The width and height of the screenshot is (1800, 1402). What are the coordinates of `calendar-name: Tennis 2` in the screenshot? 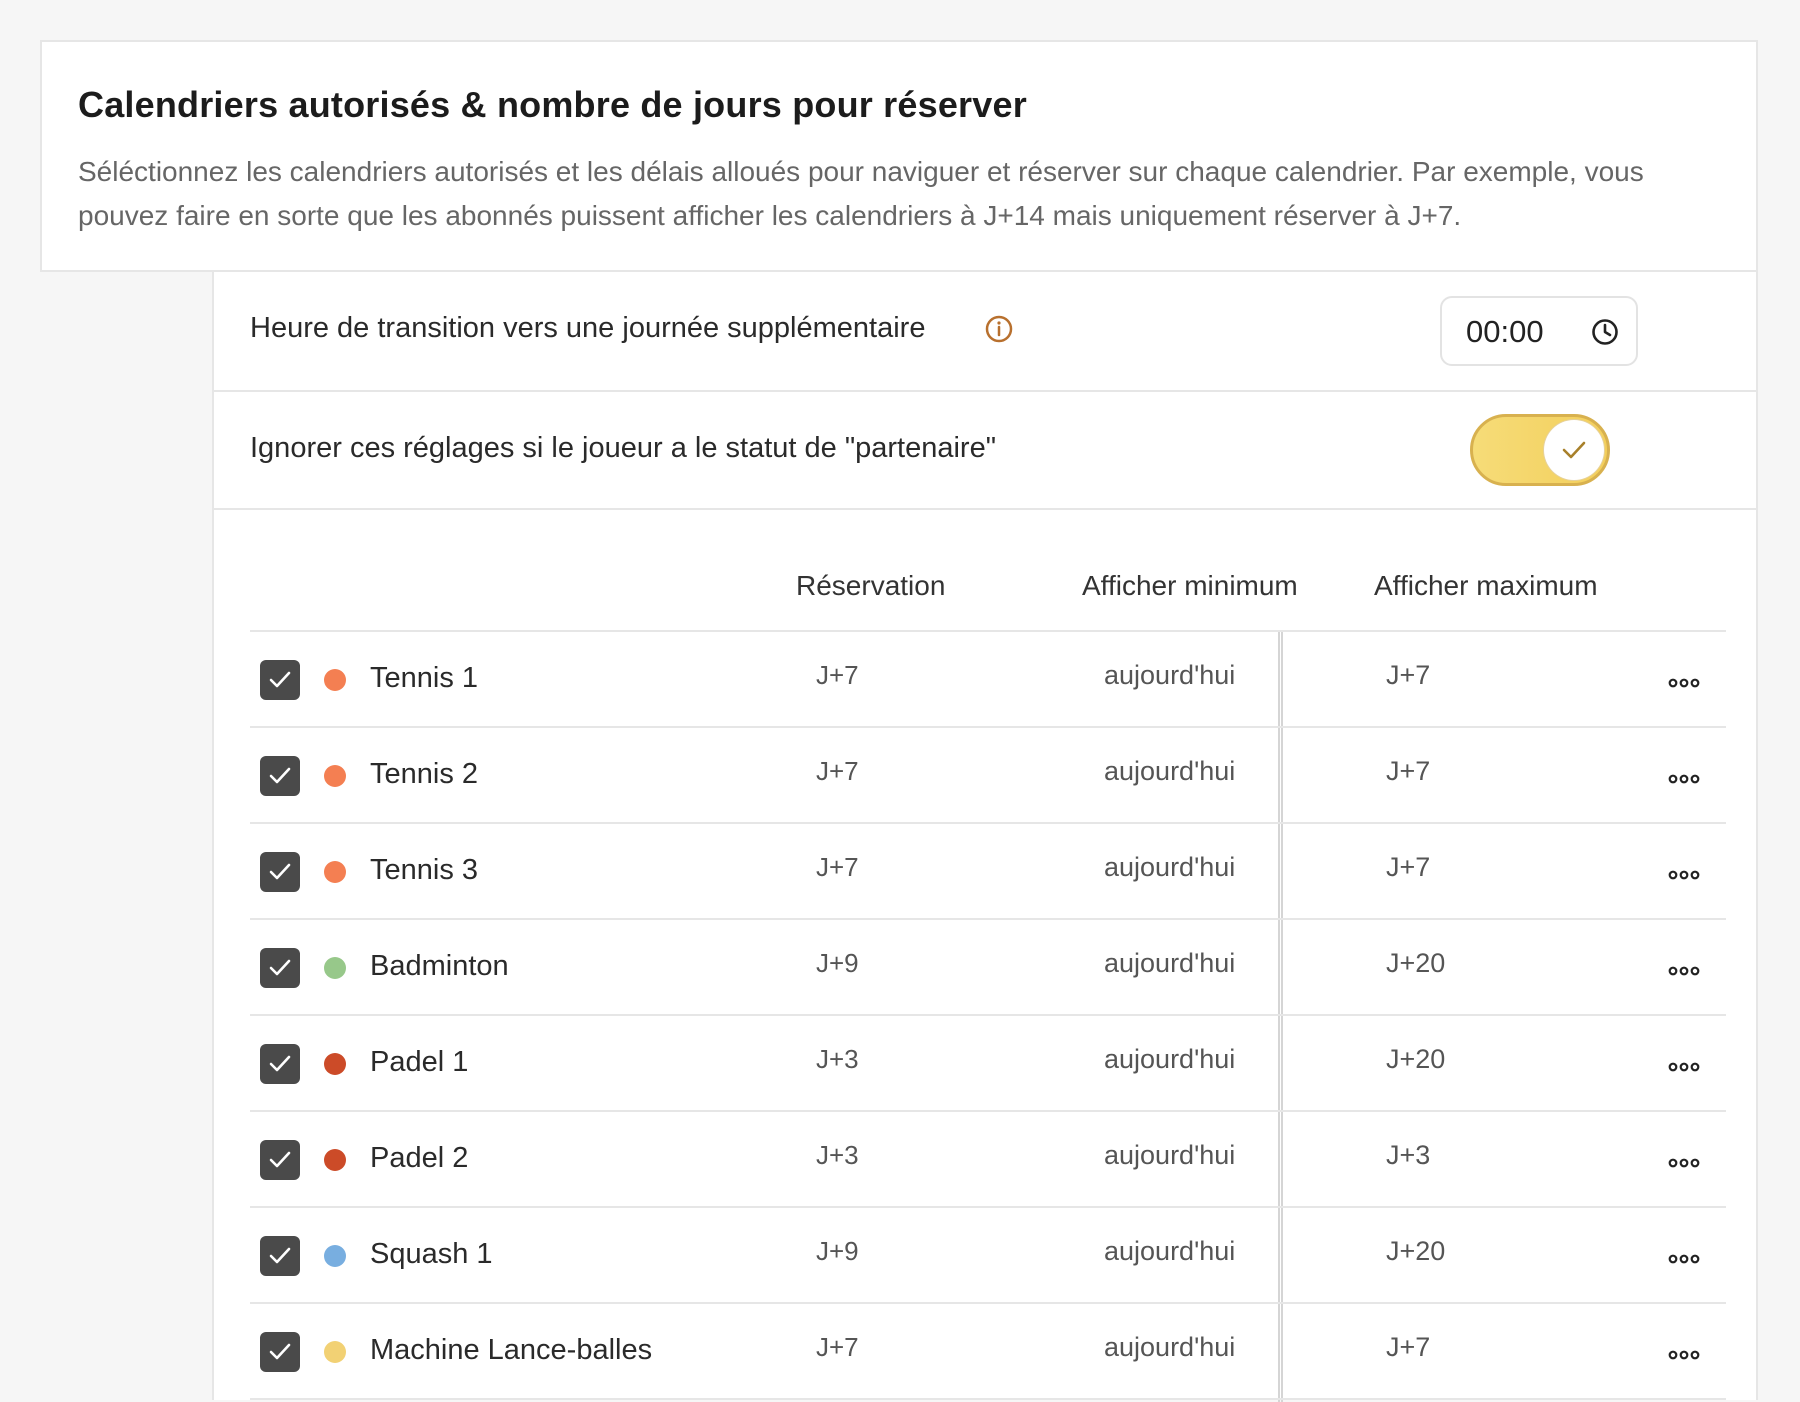 It's located at (424, 774).